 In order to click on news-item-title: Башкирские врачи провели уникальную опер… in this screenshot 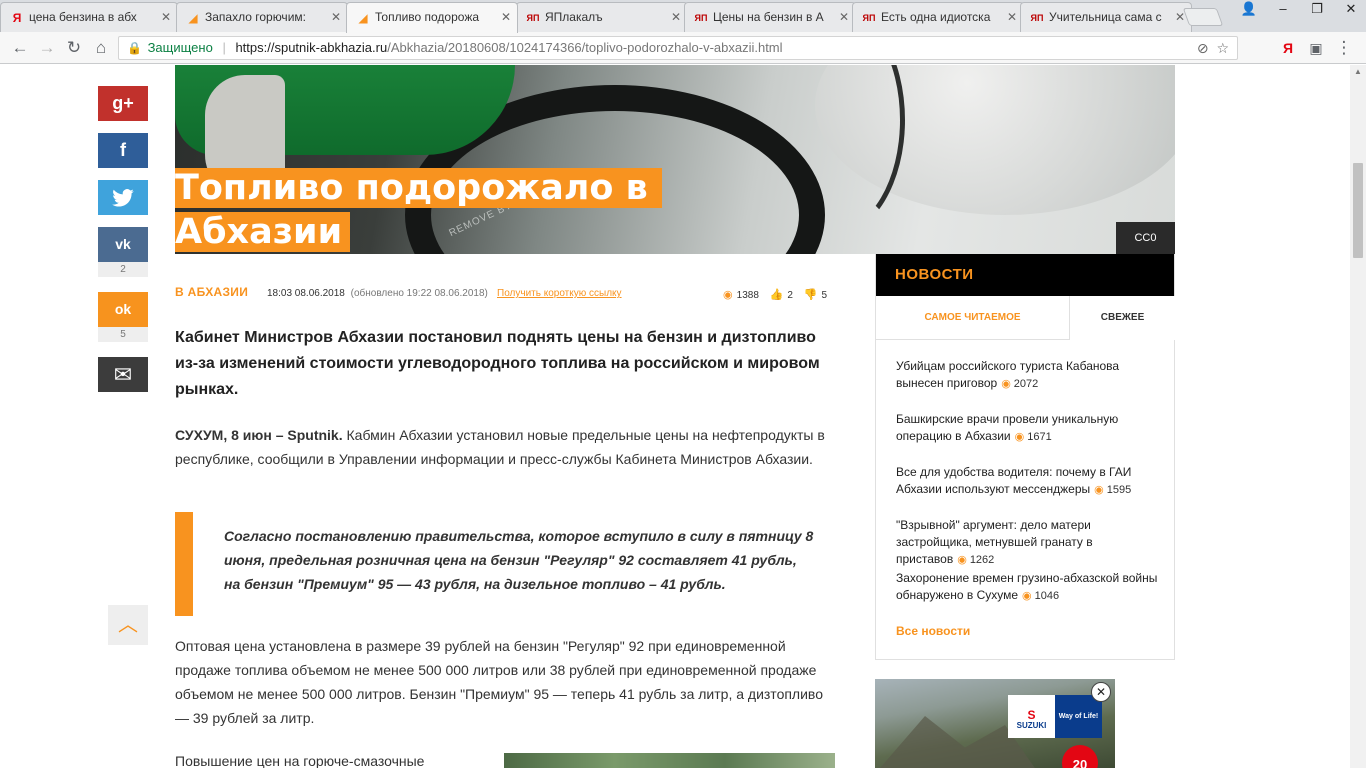, I will do `click(1007, 427)`.